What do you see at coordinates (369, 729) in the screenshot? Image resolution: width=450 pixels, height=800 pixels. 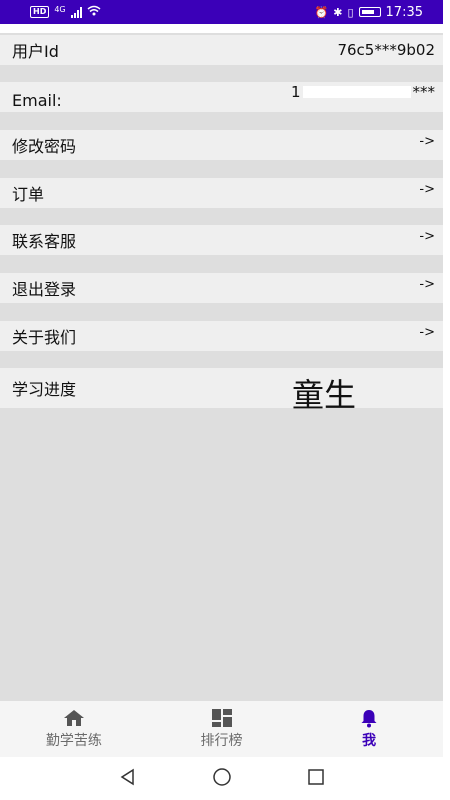 I see `nav-tab-me: 我` at bounding box center [369, 729].